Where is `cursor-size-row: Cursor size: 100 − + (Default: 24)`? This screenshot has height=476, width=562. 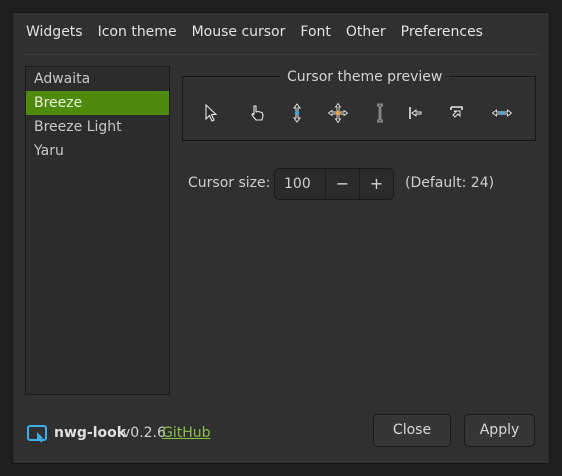
cursor-size-row: Cursor size: 100 − + (Default: 24) is located at coordinates (368, 184).